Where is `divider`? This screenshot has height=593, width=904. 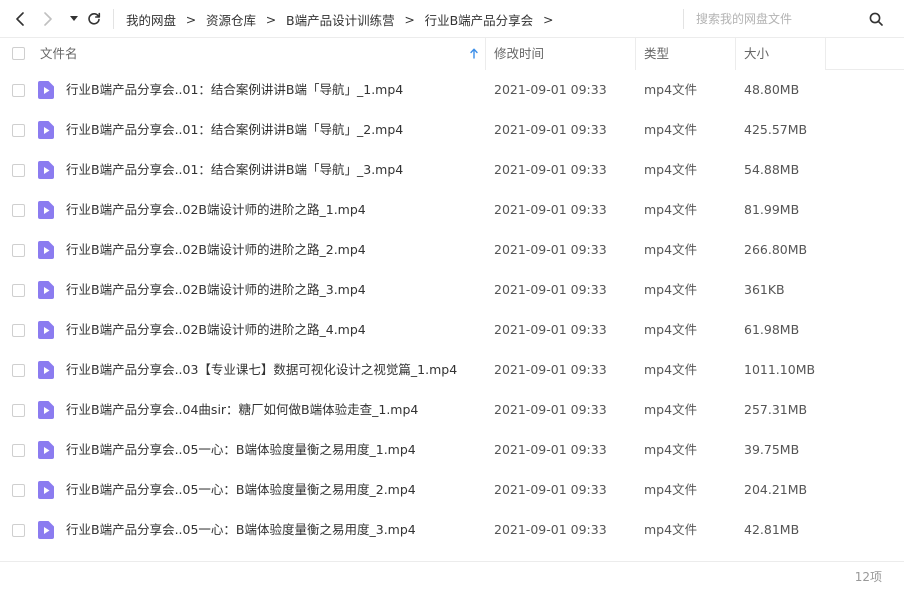
divider is located at coordinates (683, 19).